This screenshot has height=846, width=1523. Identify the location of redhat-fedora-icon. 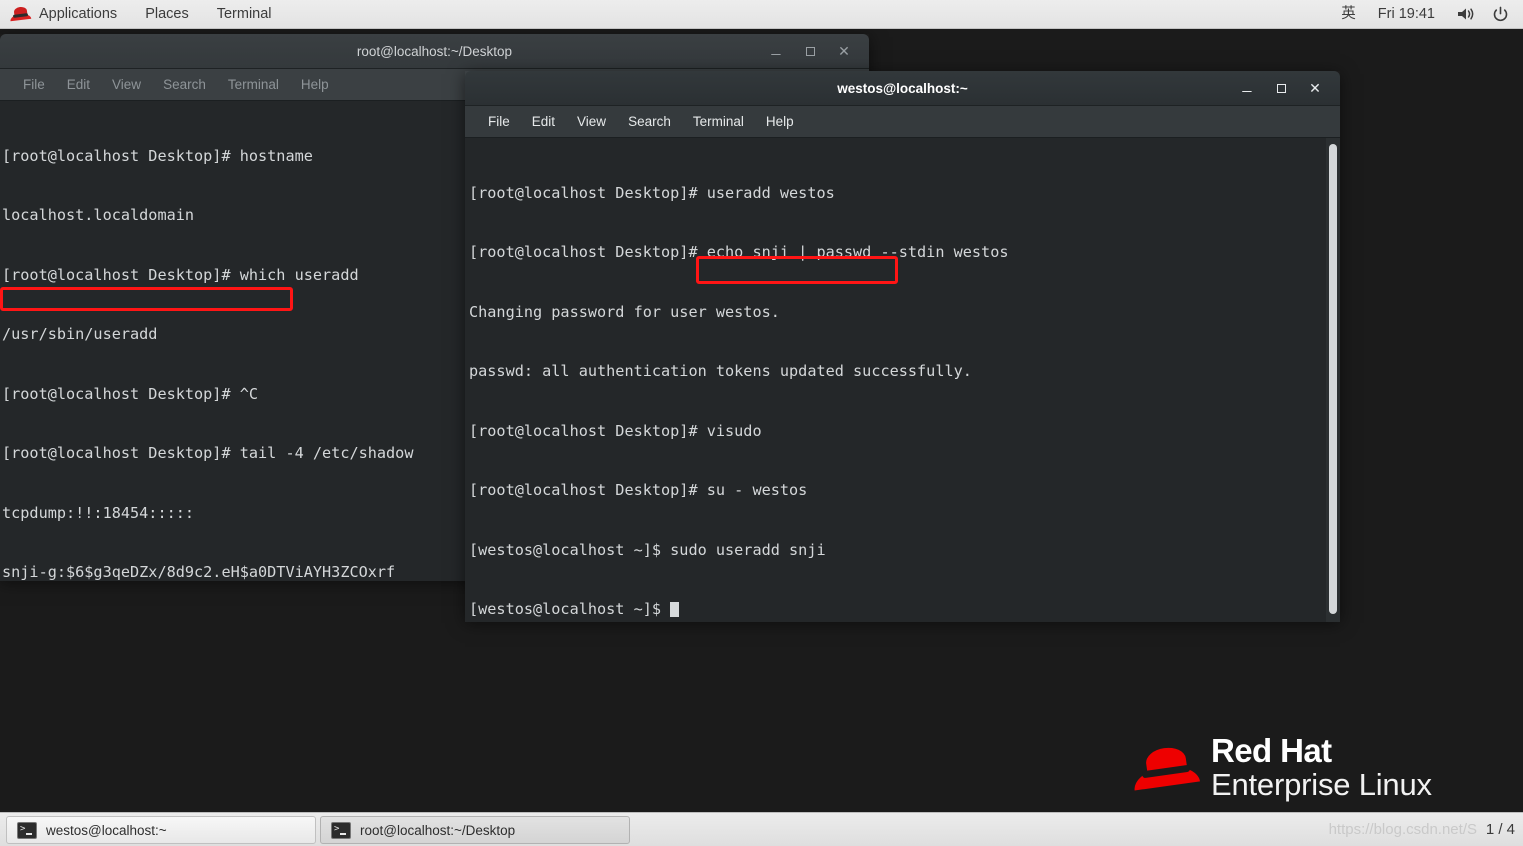
(20, 14).